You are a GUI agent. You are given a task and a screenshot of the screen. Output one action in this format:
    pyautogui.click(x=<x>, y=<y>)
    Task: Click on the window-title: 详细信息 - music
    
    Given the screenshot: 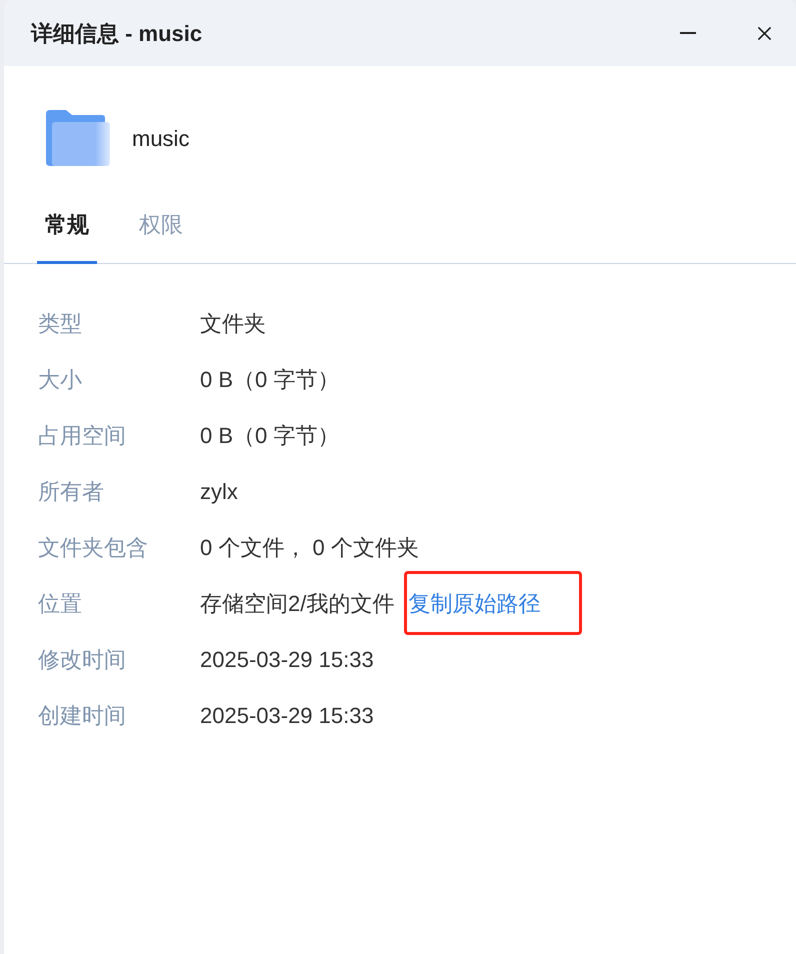 What is the action you would take?
    pyautogui.click(x=116, y=34)
    